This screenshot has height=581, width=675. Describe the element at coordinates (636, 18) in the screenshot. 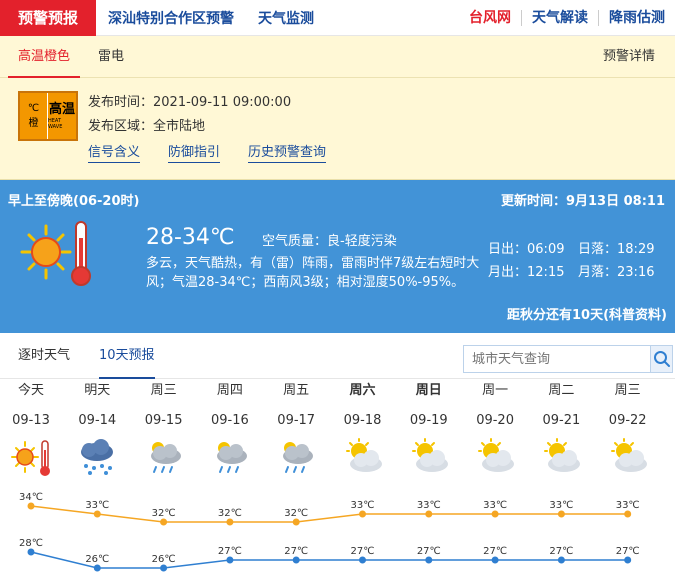

I see `nav-rainfall-estimate: 降雨估测` at that location.